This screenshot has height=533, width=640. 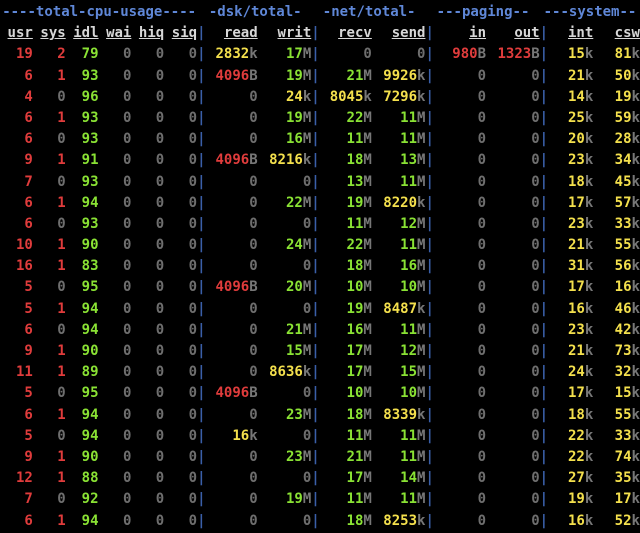 What do you see at coordinates (320, 393) in the screenshot?
I see `stats-row: 5 0 95 0 0 0 | 4096B 0 | 10M 10M | 0 0 | 17k 15k` at bounding box center [320, 393].